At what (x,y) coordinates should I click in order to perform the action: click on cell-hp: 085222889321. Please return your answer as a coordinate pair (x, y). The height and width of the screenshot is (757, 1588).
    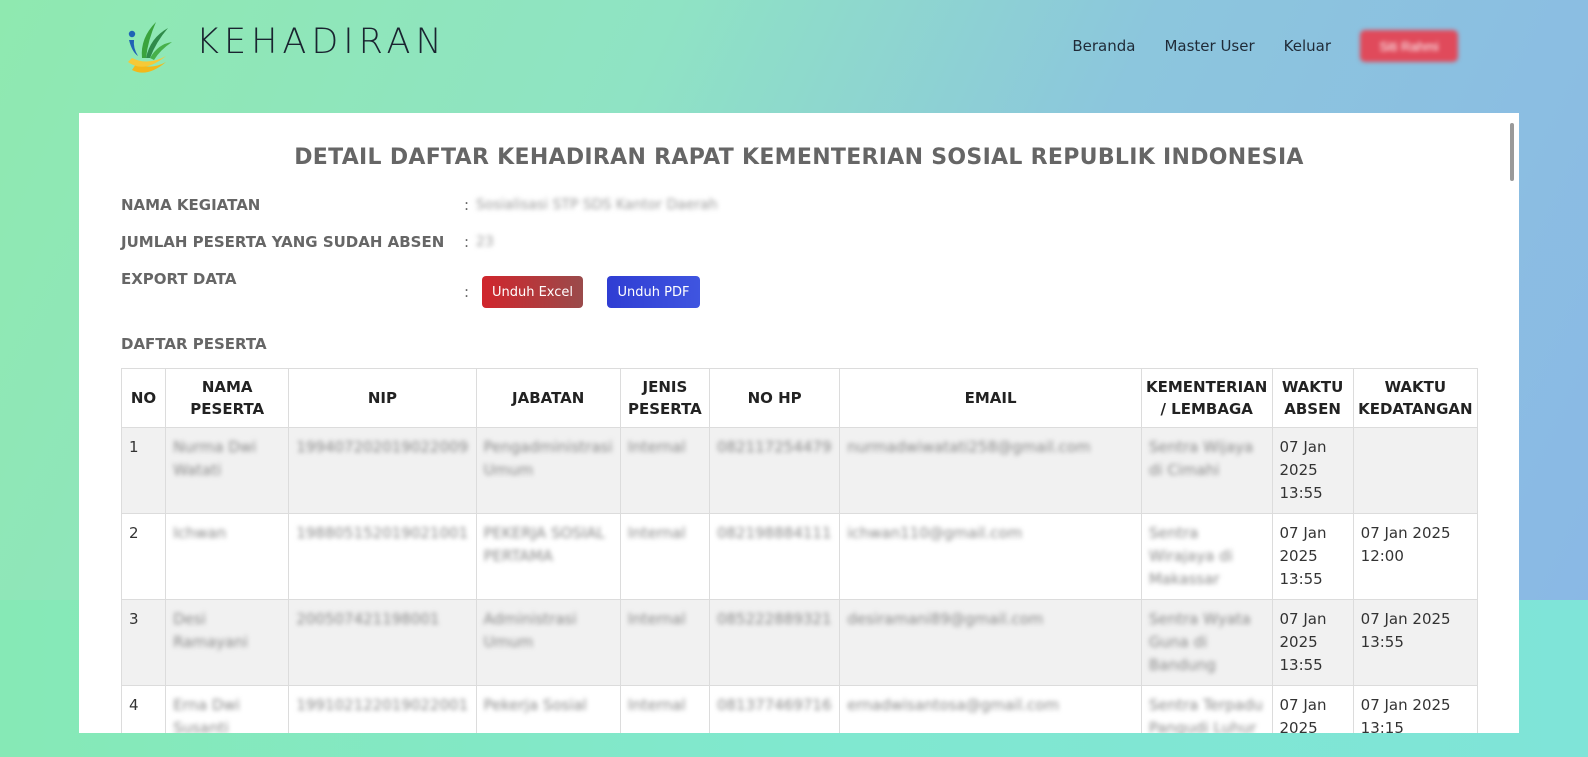
    Looking at the image, I should click on (774, 642).